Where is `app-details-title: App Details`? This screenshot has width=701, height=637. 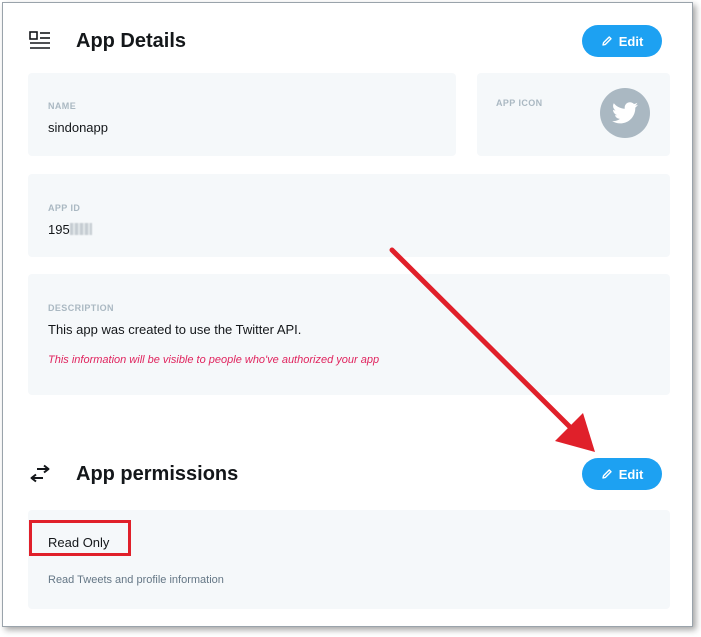
app-details-title: App Details is located at coordinates (131, 40).